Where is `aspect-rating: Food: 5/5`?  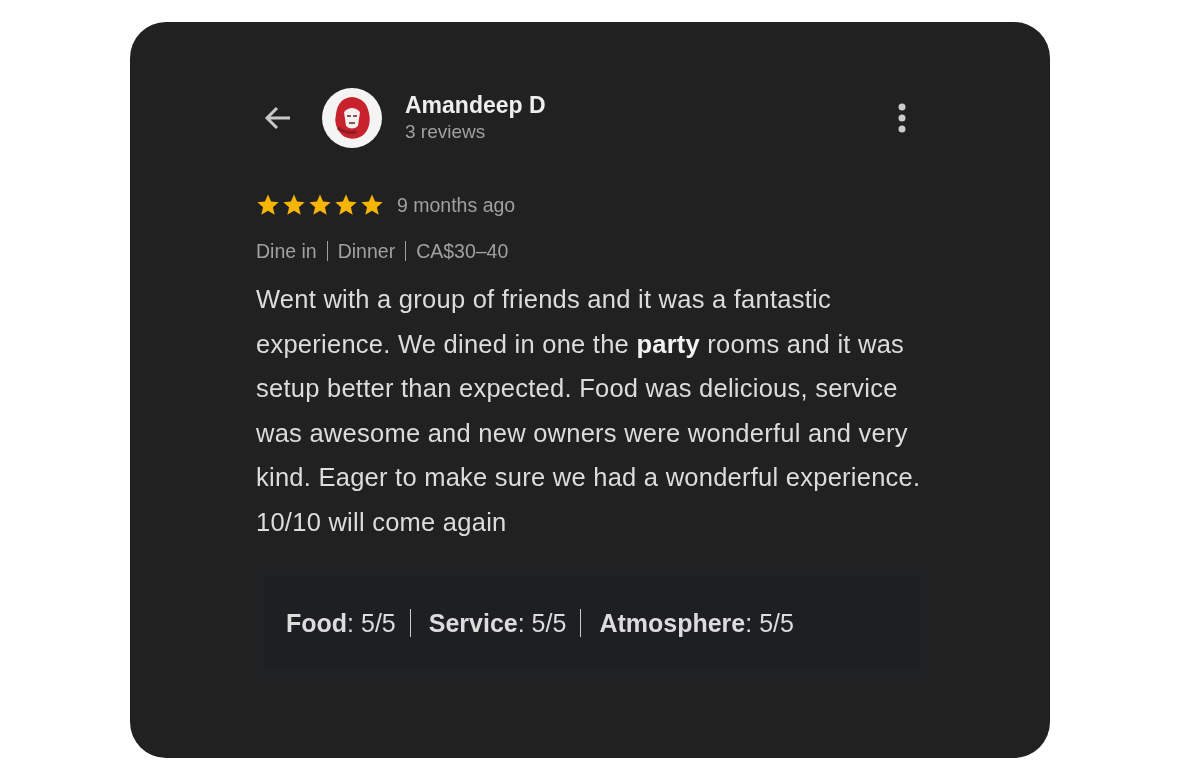 aspect-rating: Food: 5/5 is located at coordinates (341, 623).